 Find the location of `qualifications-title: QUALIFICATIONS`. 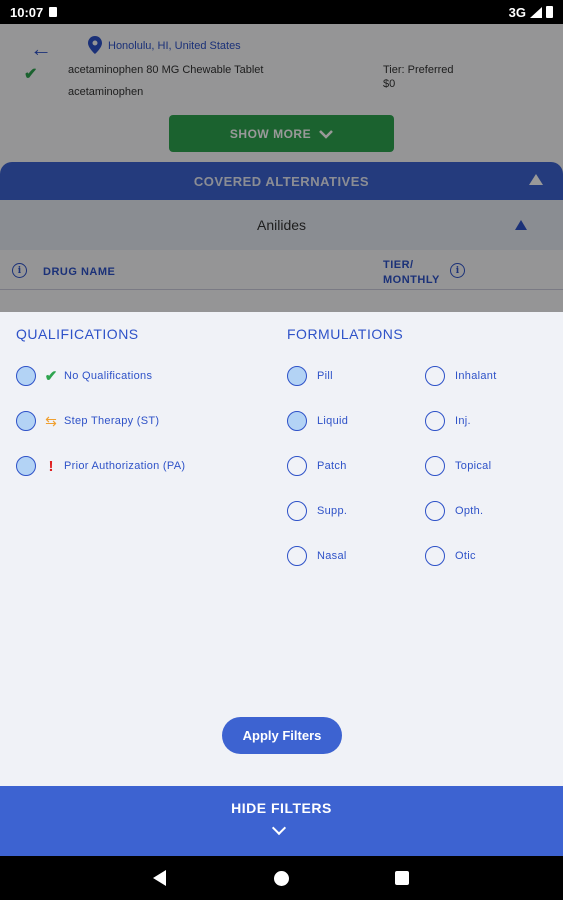

qualifications-title: QUALIFICATIONS is located at coordinates (77, 334).